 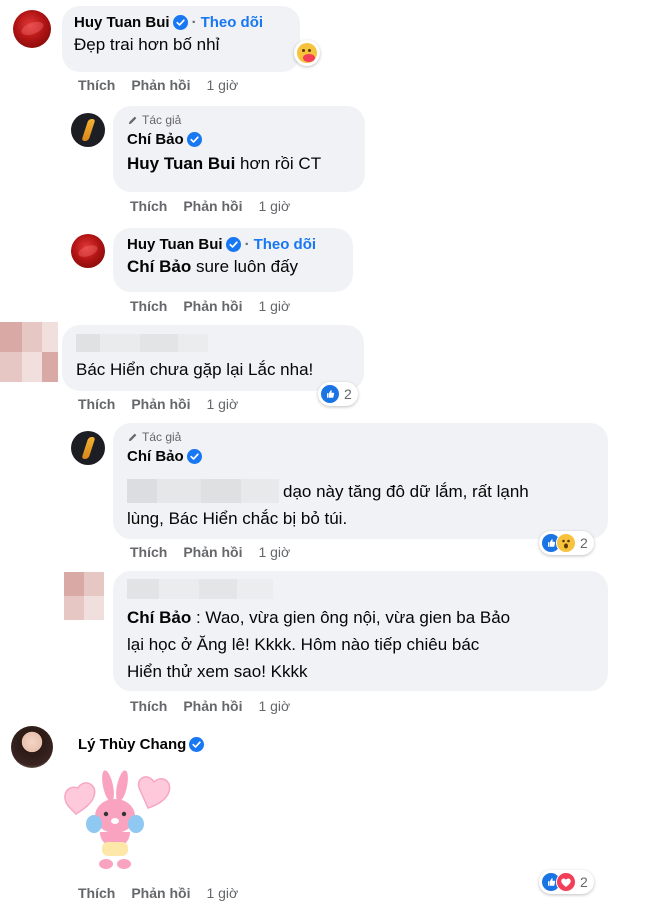 I want to click on comment-text: Đẹp trai hơn bố nhỉ, so click(x=147, y=44).